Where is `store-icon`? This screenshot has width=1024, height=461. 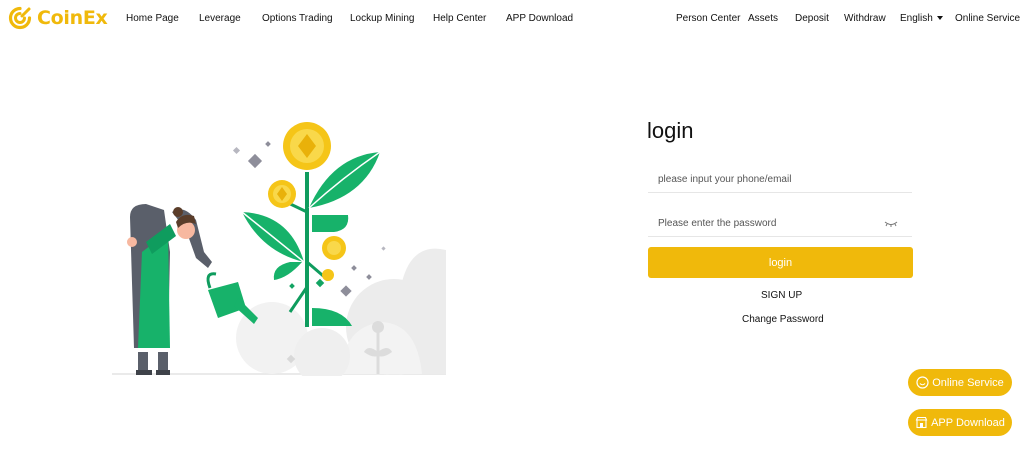 store-icon is located at coordinates (921, 422).